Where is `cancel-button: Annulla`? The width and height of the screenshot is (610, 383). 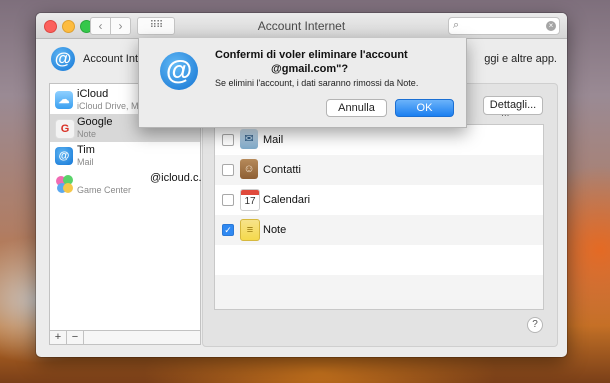 cancel-button: Annulla is located at coordinates (356, 108).